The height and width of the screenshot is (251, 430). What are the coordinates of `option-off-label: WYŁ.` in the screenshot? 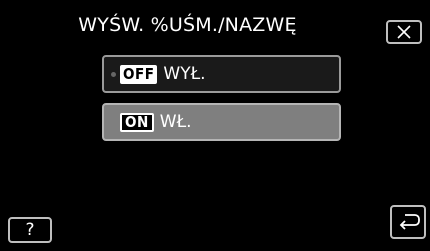 It's located at (184, 74).